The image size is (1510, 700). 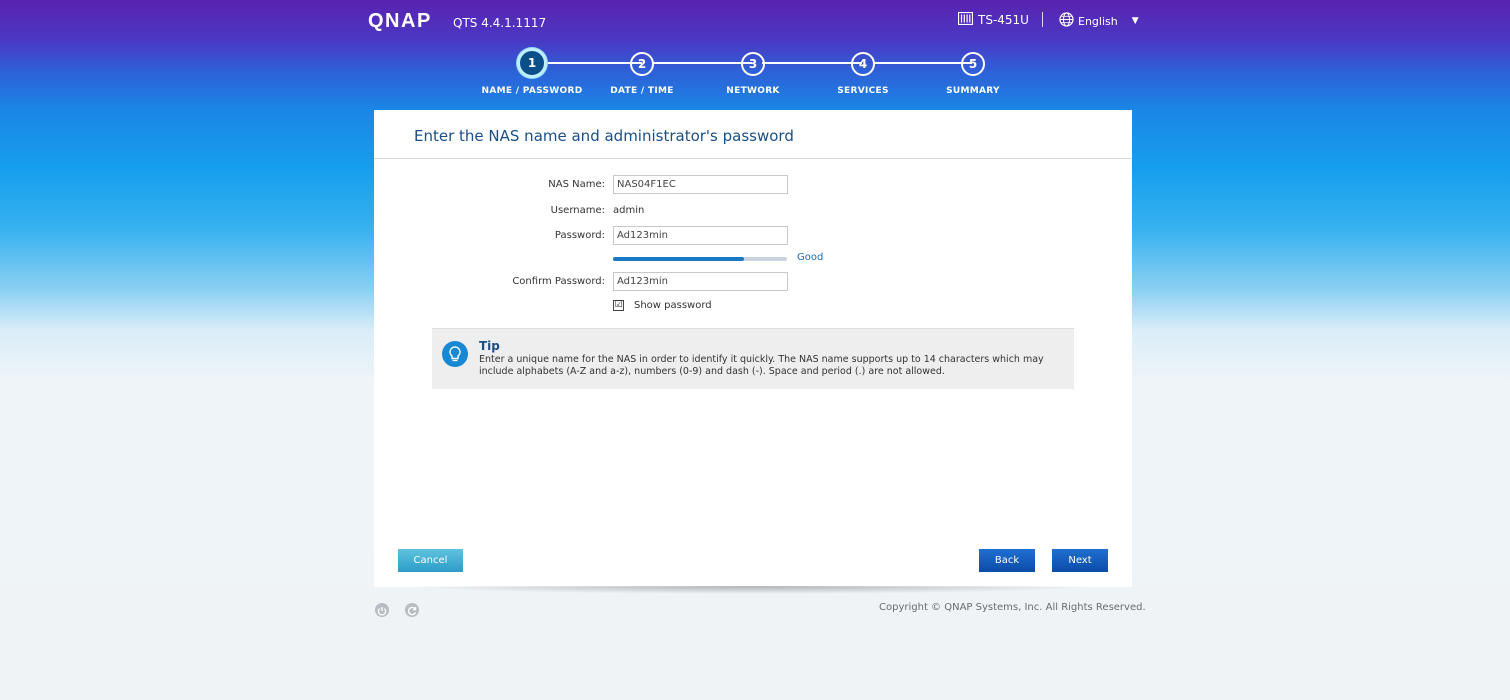 I want to click on password-input, so click(x=700, y=235).